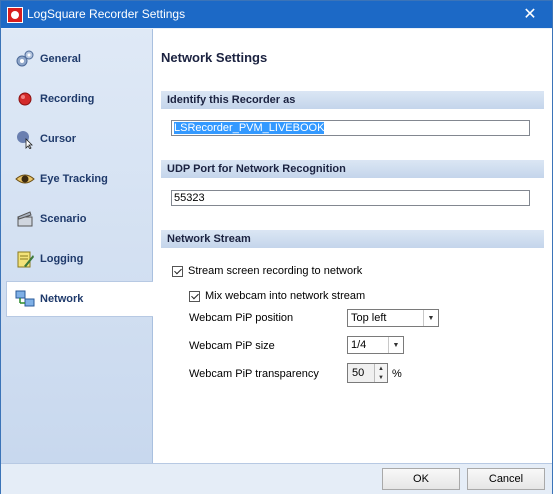  Describe the element at coordinates (25, 139) in the screenshot. I see `cursor-icon` at that location.